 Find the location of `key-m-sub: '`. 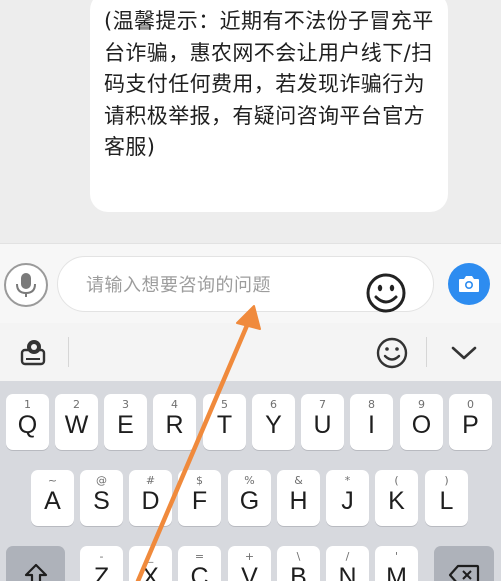

key-m-sub: ' is located at coordinates (396, 556).